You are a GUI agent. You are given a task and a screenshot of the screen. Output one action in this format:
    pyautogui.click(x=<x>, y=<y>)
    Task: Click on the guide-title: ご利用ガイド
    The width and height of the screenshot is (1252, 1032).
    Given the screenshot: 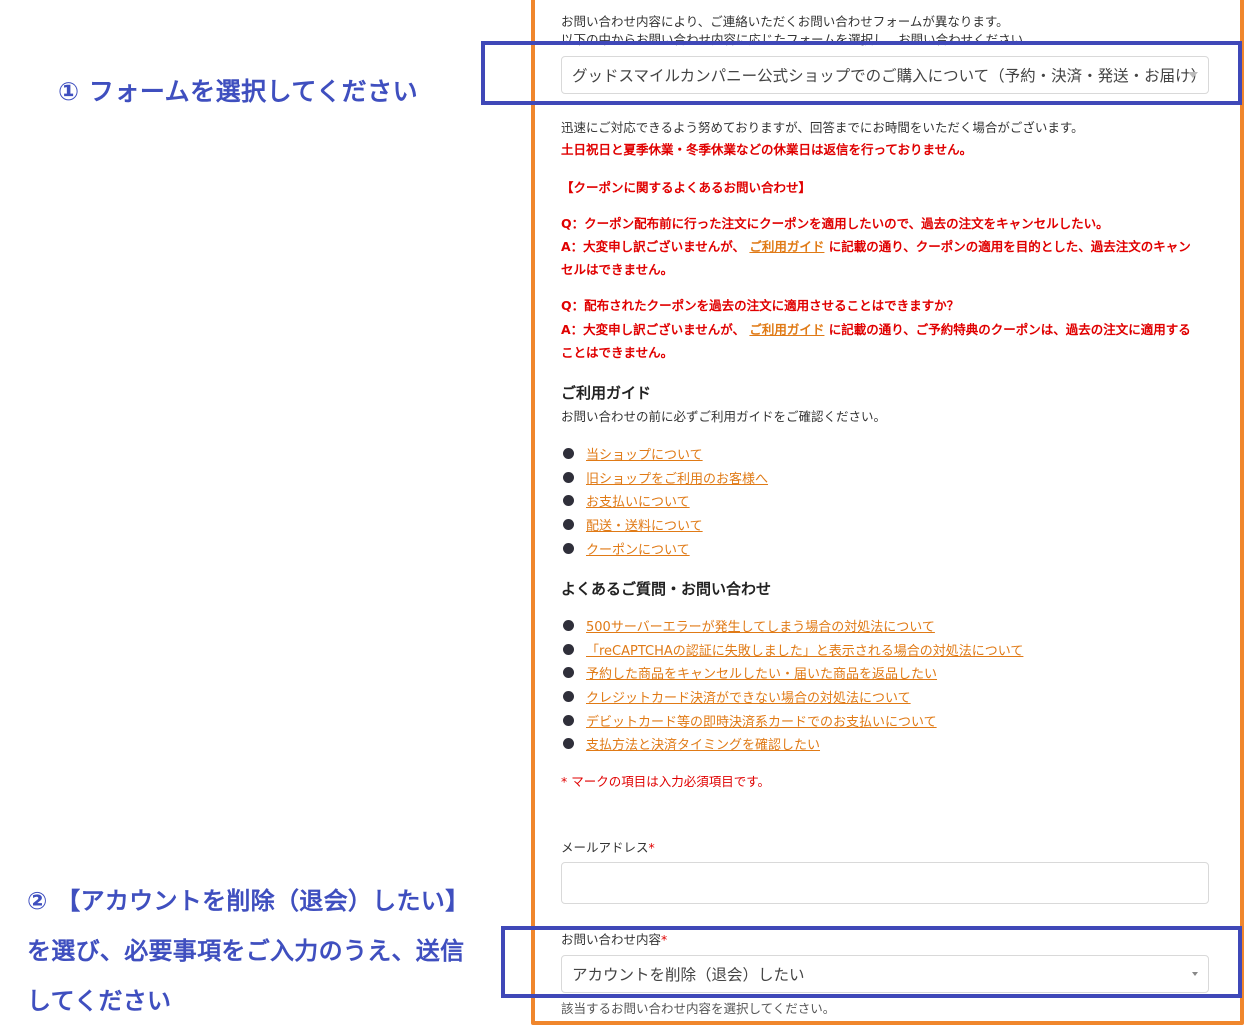 What is the action you would take?
    pyautogui.click(x=606, y=393)
    